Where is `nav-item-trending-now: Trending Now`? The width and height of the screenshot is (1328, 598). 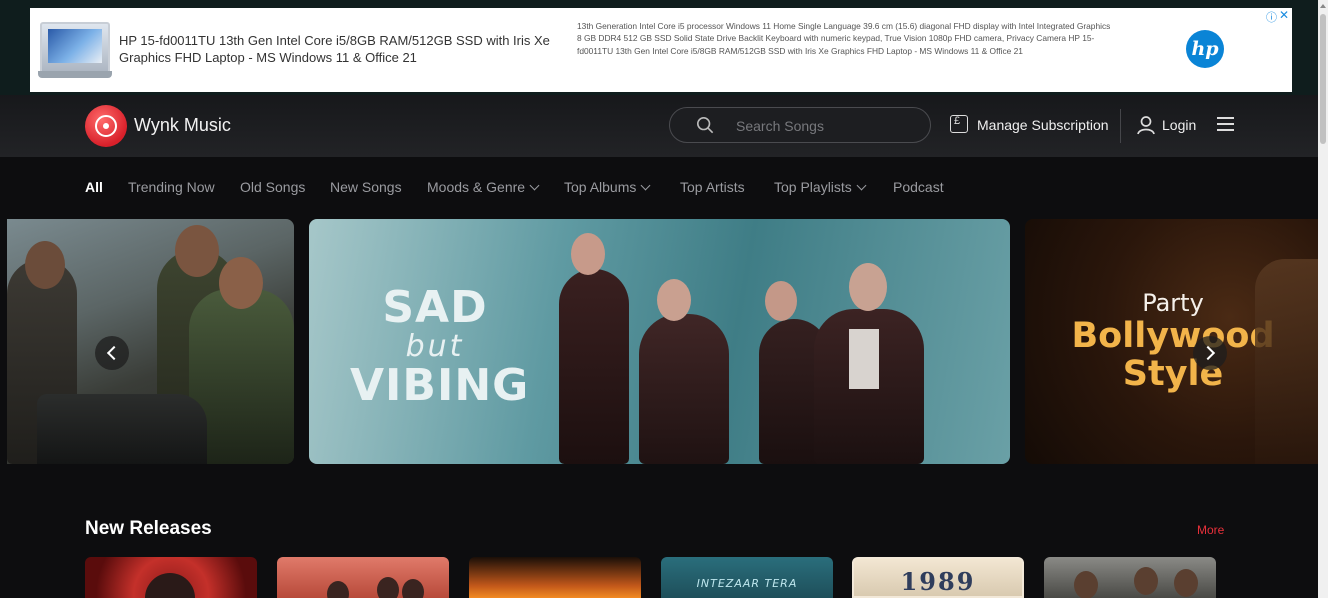
nav-item-trending-now: Trending Now is located at coordinates (171, 187).